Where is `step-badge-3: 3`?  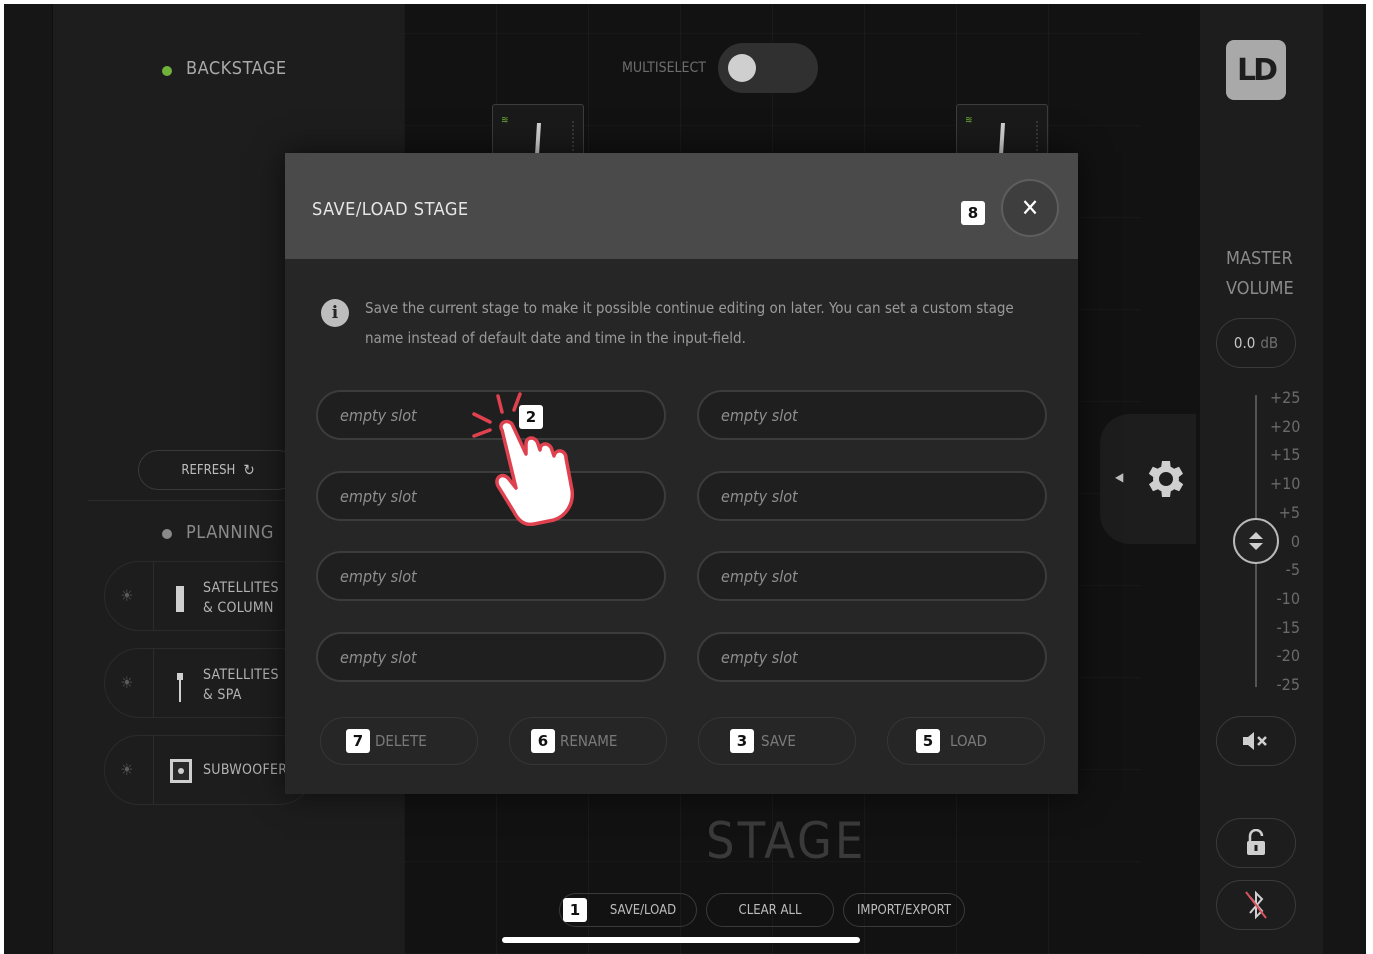 step-badge-3: 3 is located at coordinates (742, 741).